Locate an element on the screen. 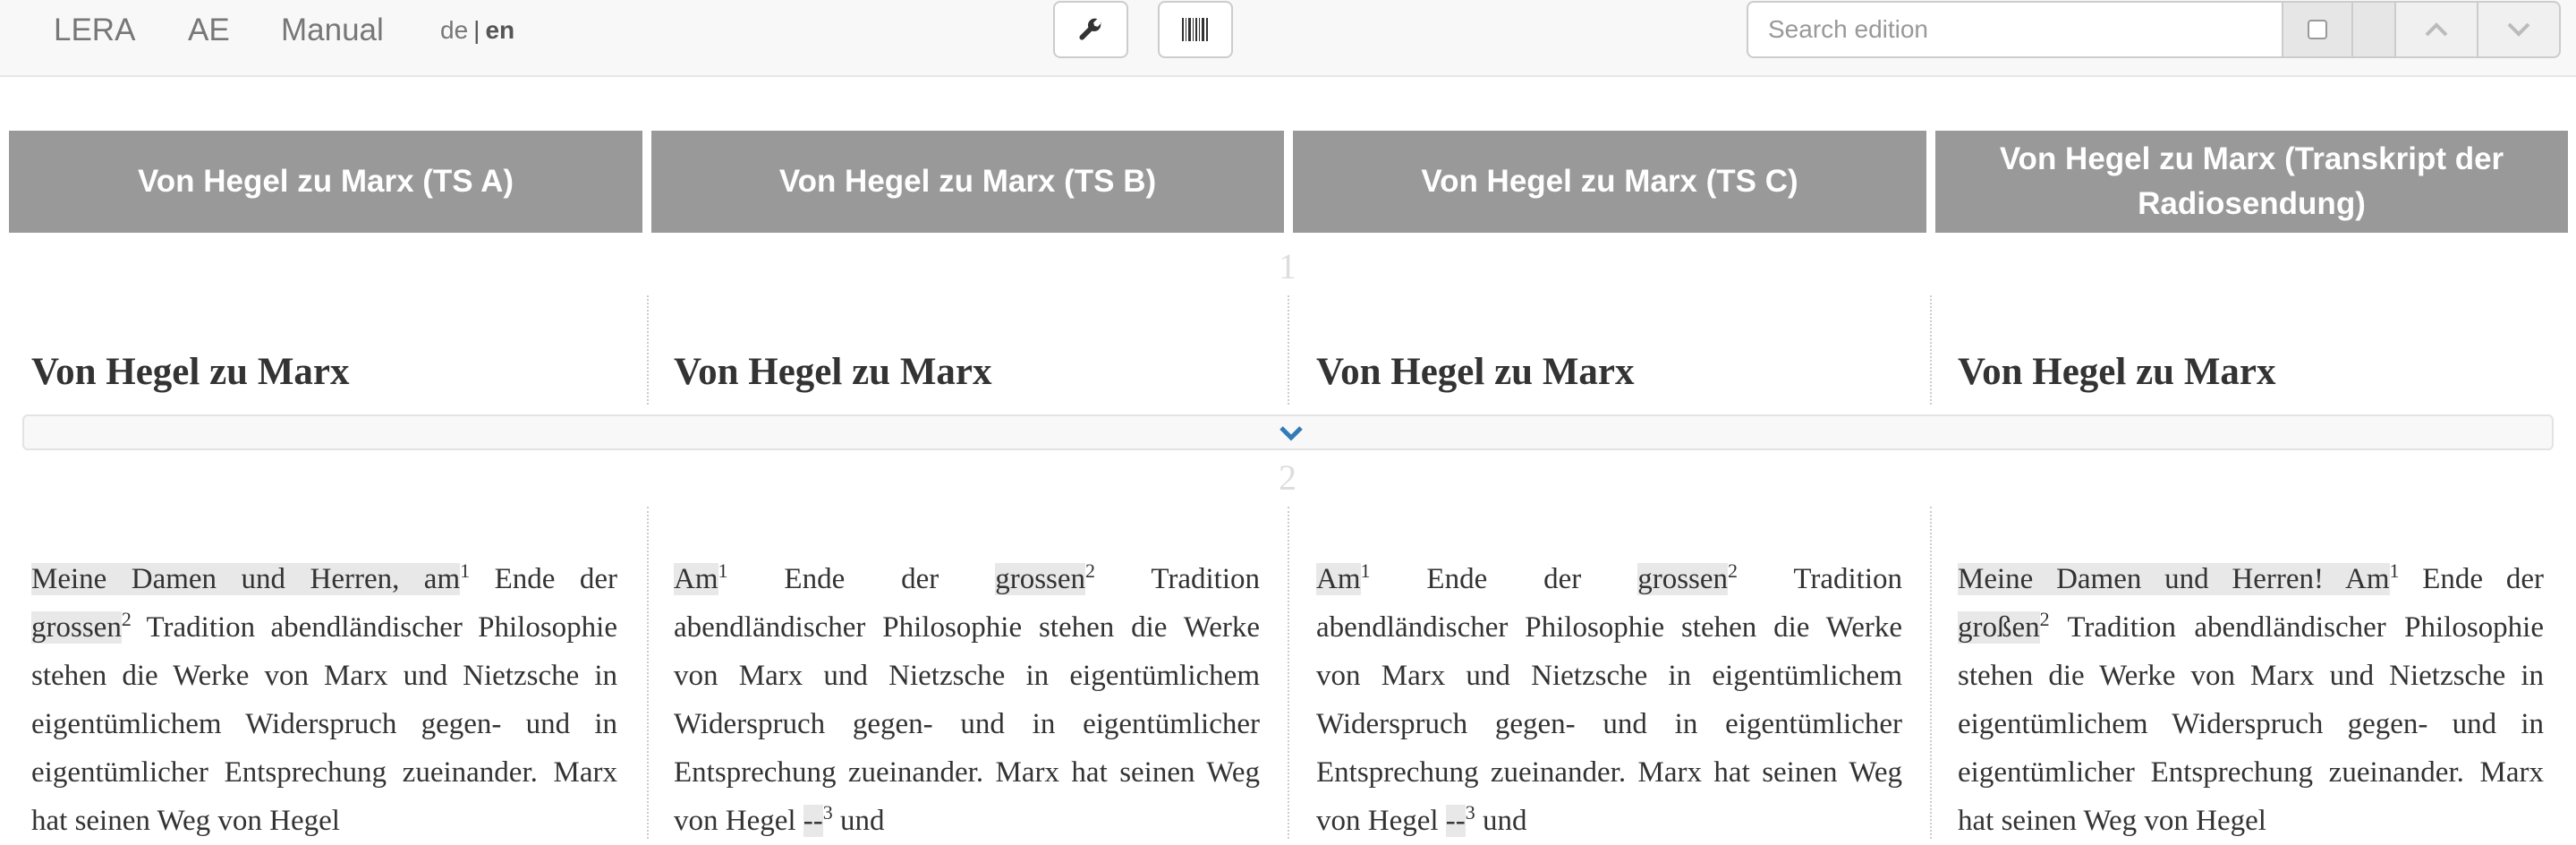 Image resolution: width=2576 pixels, height=845 pixels. search-input is located at coordinates (2014, 29).